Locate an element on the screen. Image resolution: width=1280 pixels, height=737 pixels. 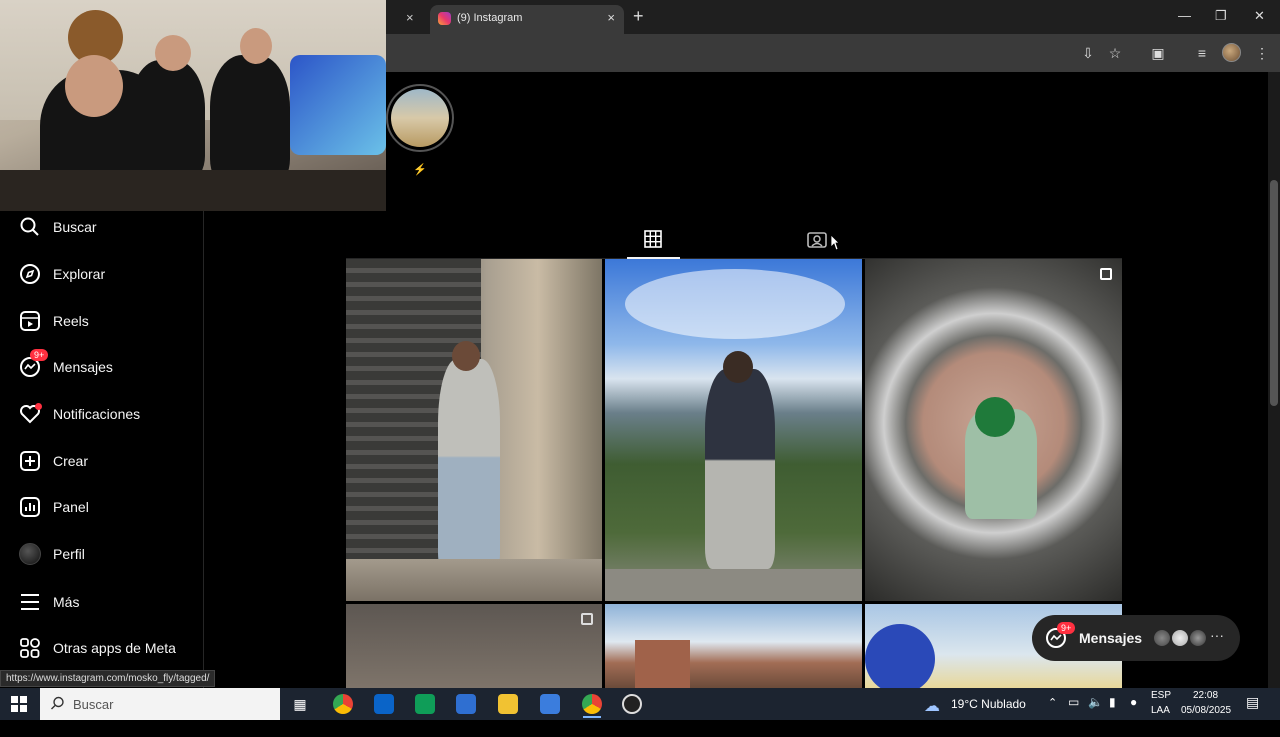
more-icon: ··· is located at coordinates (1217, 635).